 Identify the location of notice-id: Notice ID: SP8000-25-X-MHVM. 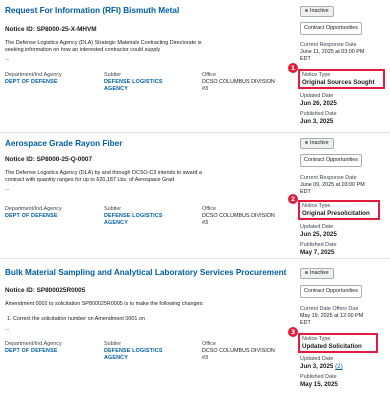
(51, 29).